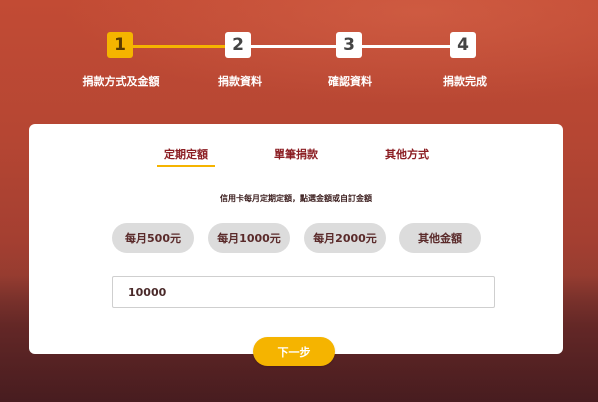  Describe the element at coordinates (345, 238) in the screenshot. I see `amount-2000-button: 每月2000元` at that location.